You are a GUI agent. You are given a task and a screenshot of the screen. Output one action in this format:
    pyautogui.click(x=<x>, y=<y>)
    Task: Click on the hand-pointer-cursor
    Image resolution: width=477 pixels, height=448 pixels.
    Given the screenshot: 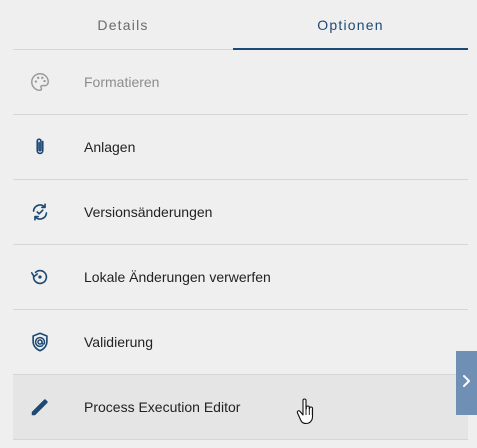 What is the action you would take?
    pyautogui.click(x=306, y=412)
    